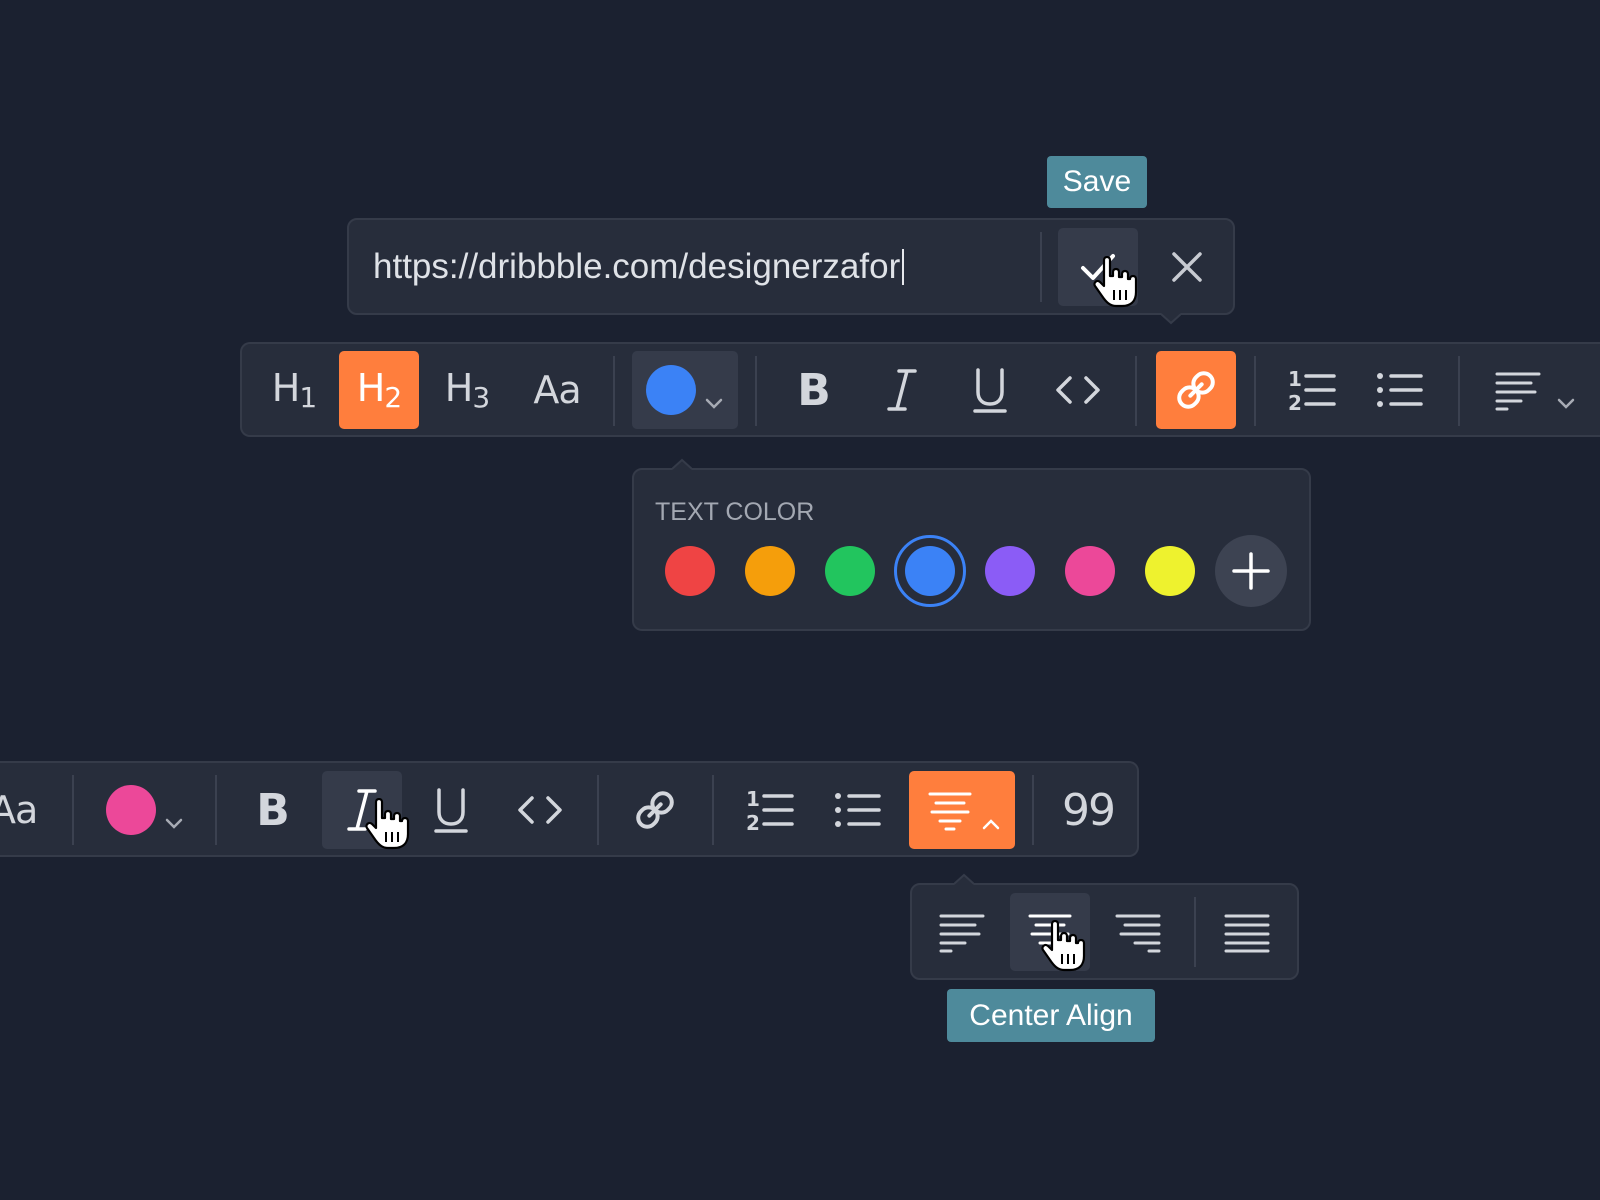 Image resolution: width=1600 pixels, height=1200 pixels. I want to click on italic-icon, so click(902, 390).